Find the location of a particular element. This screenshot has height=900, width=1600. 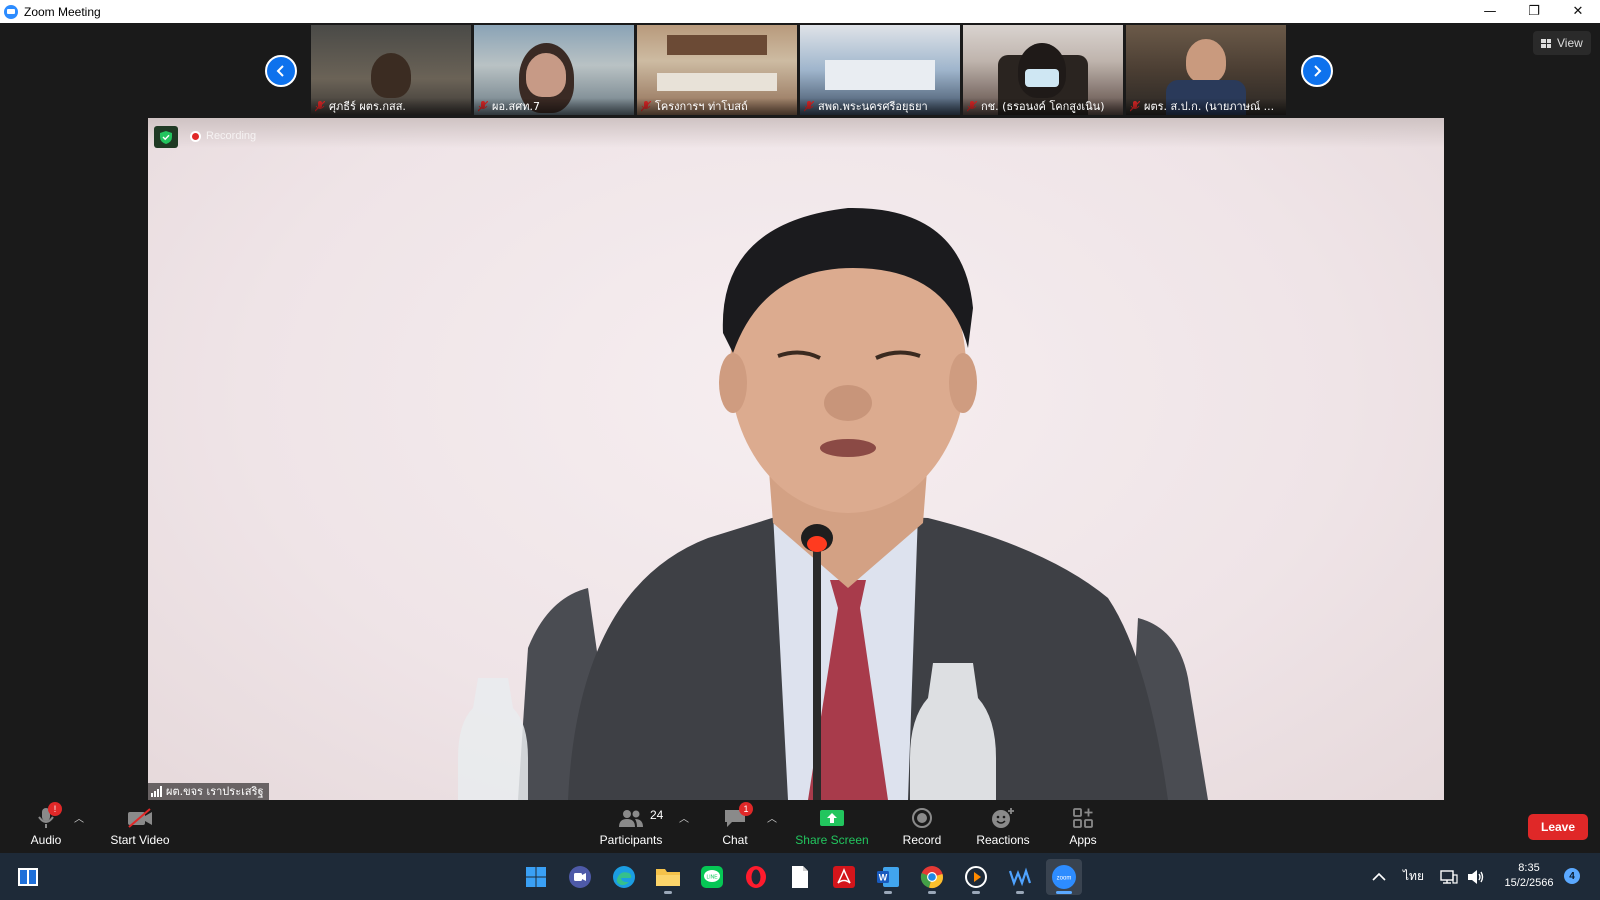

input-language-indicator: ไทย is located at coordinates (1413, 876).